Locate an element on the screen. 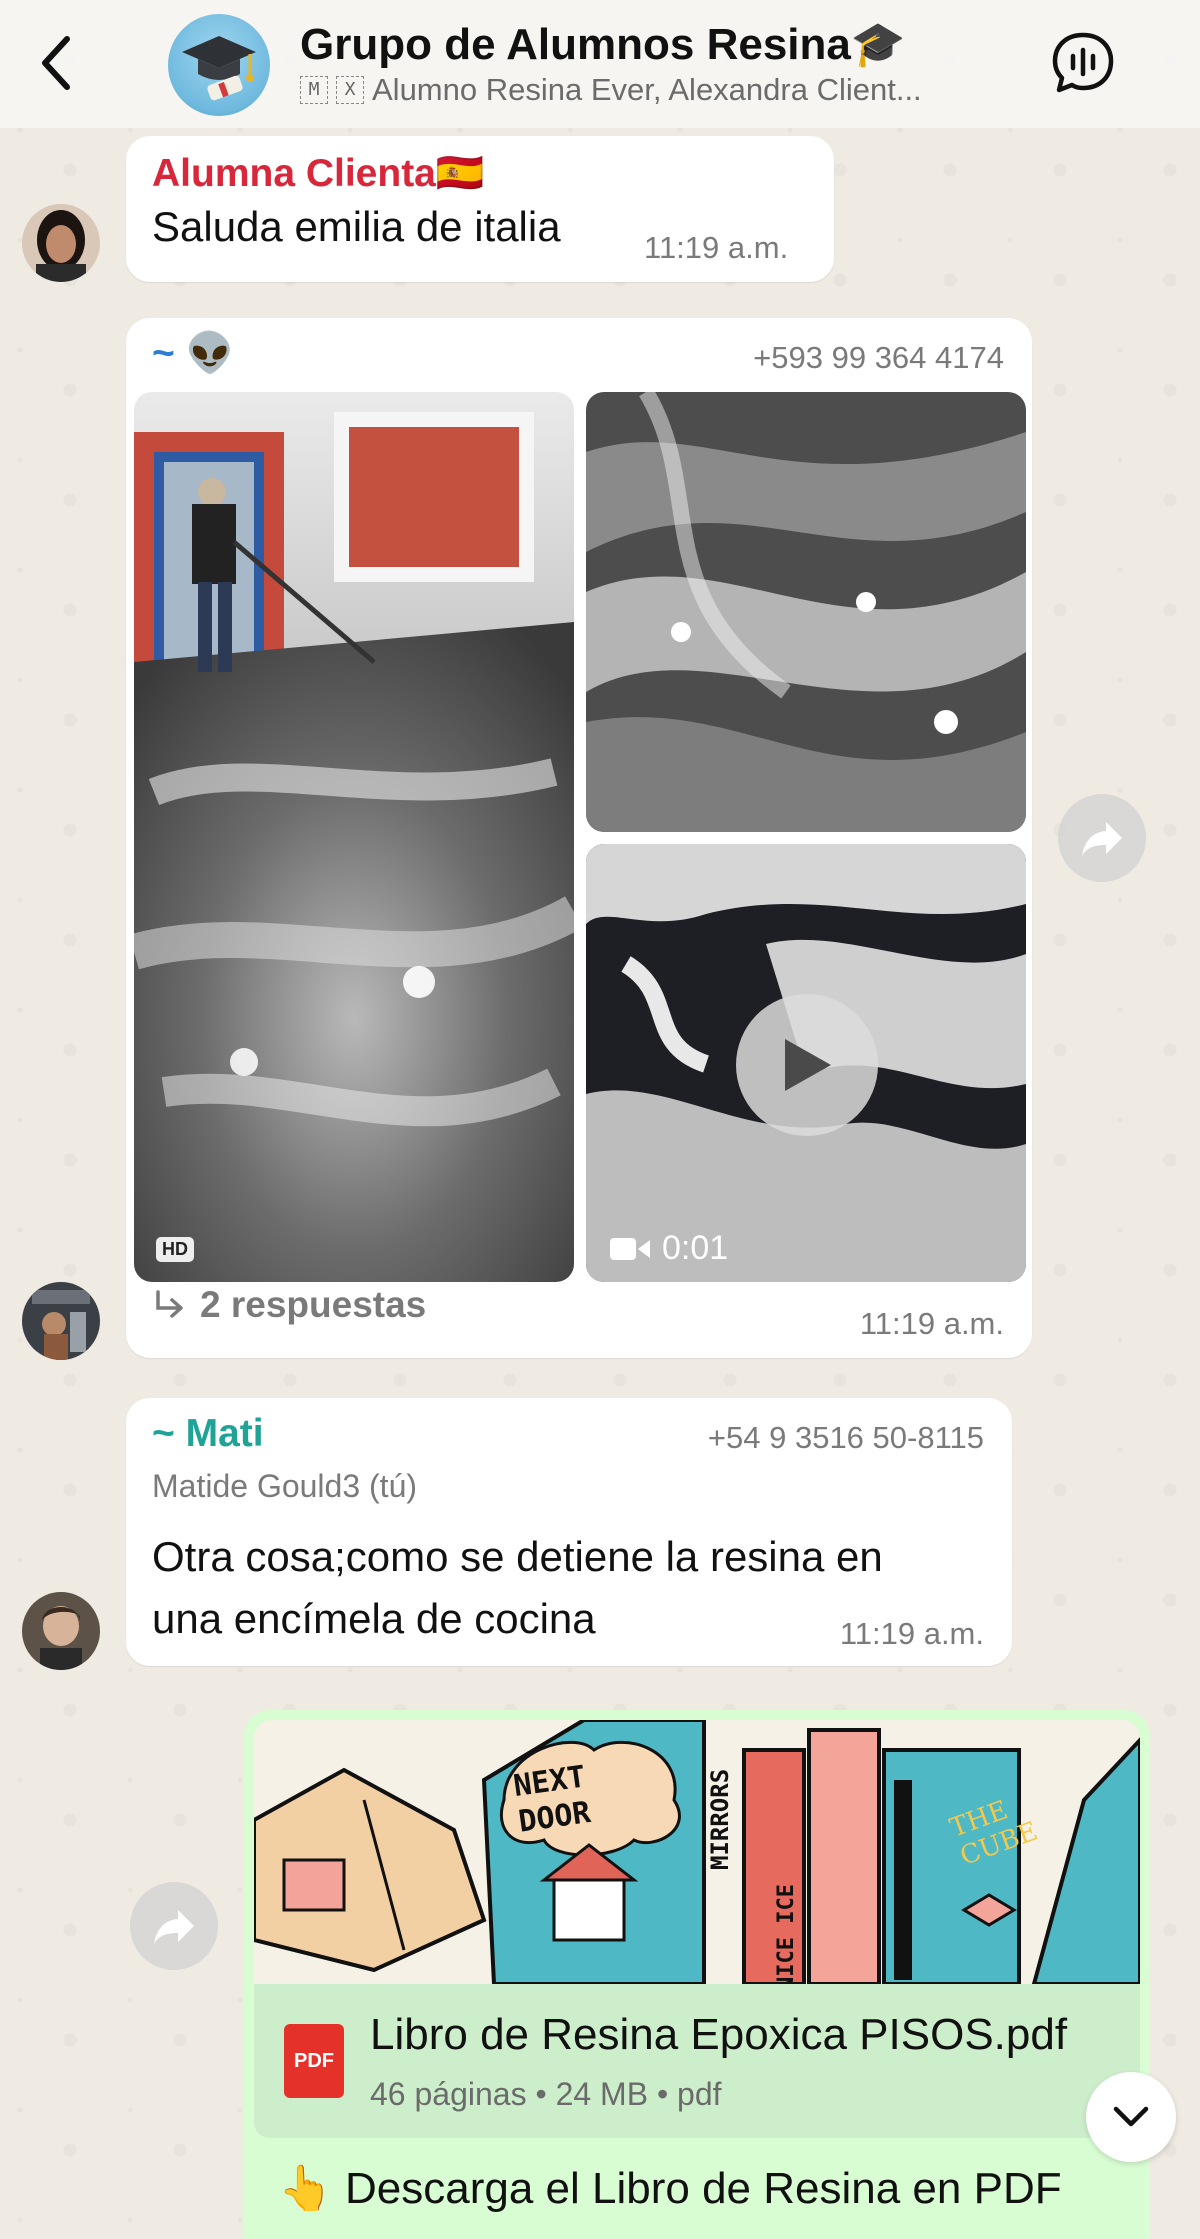  hd-badge: HD is located at coordinates (175, 1249).